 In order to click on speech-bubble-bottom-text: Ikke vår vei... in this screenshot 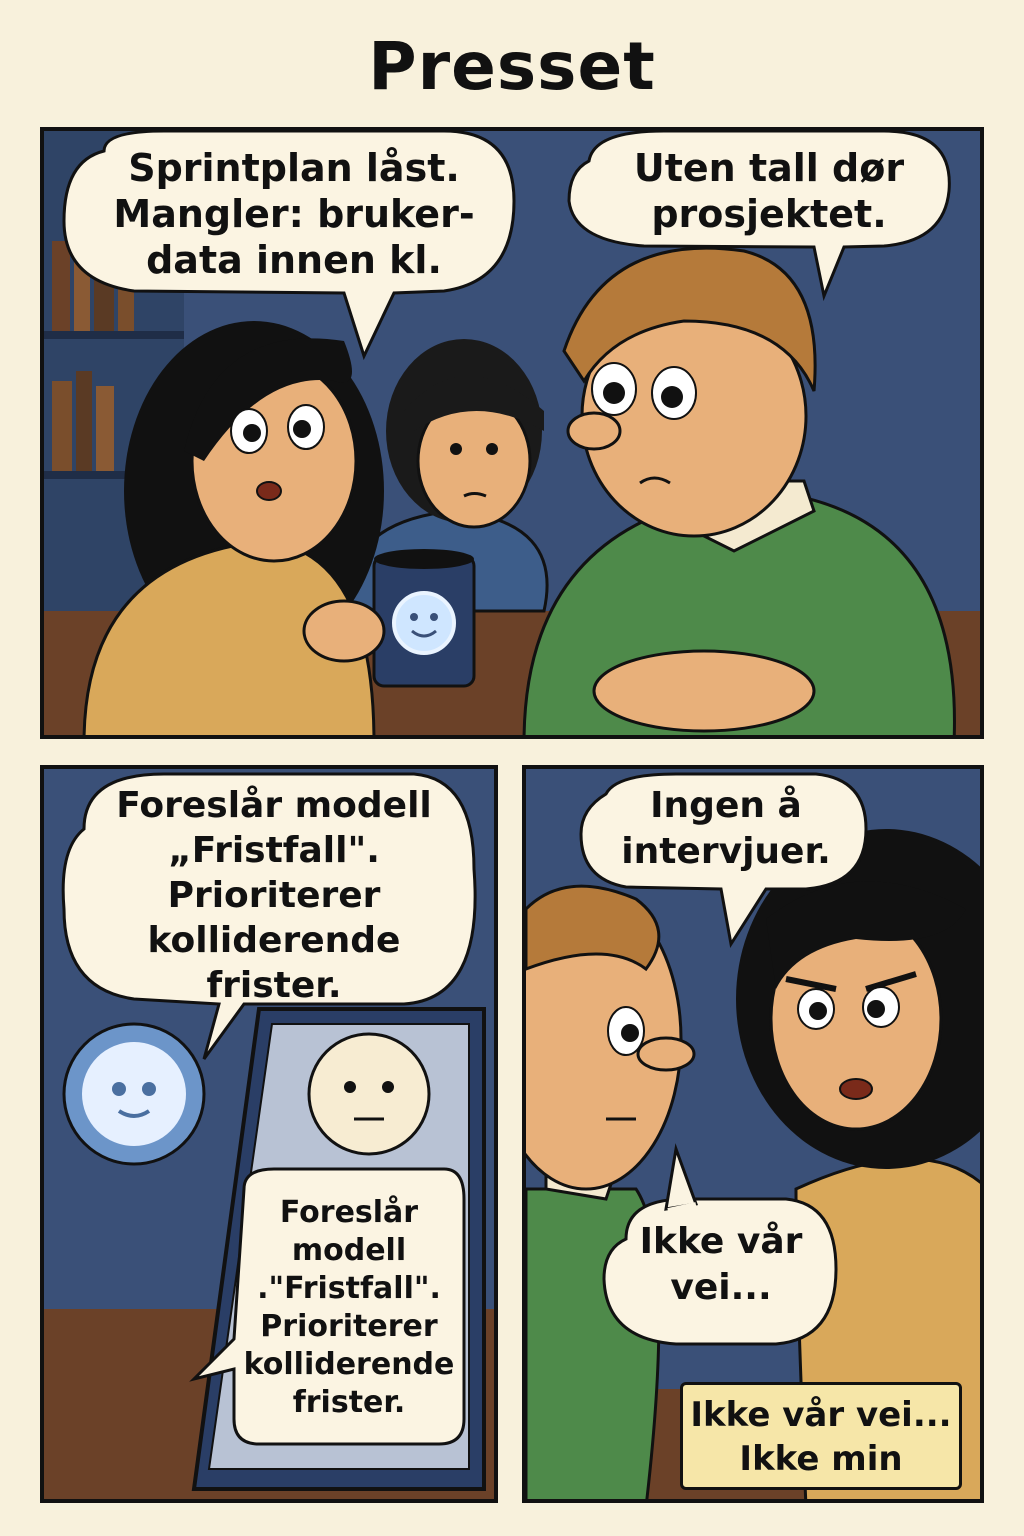, I will do `click(721, 1264)`.